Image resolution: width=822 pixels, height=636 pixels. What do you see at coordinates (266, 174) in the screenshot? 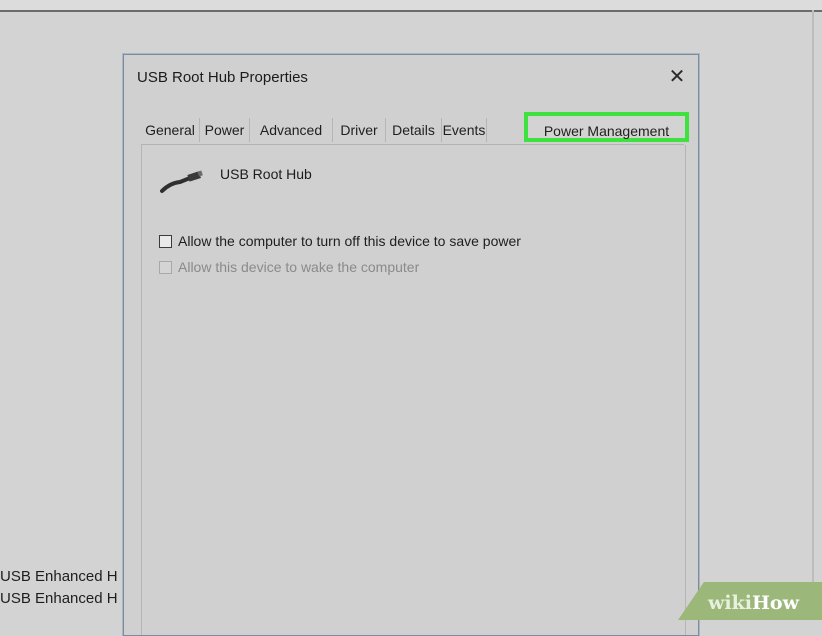
I see `device-name: USB Root Hub` at bounding box center [266, 174].